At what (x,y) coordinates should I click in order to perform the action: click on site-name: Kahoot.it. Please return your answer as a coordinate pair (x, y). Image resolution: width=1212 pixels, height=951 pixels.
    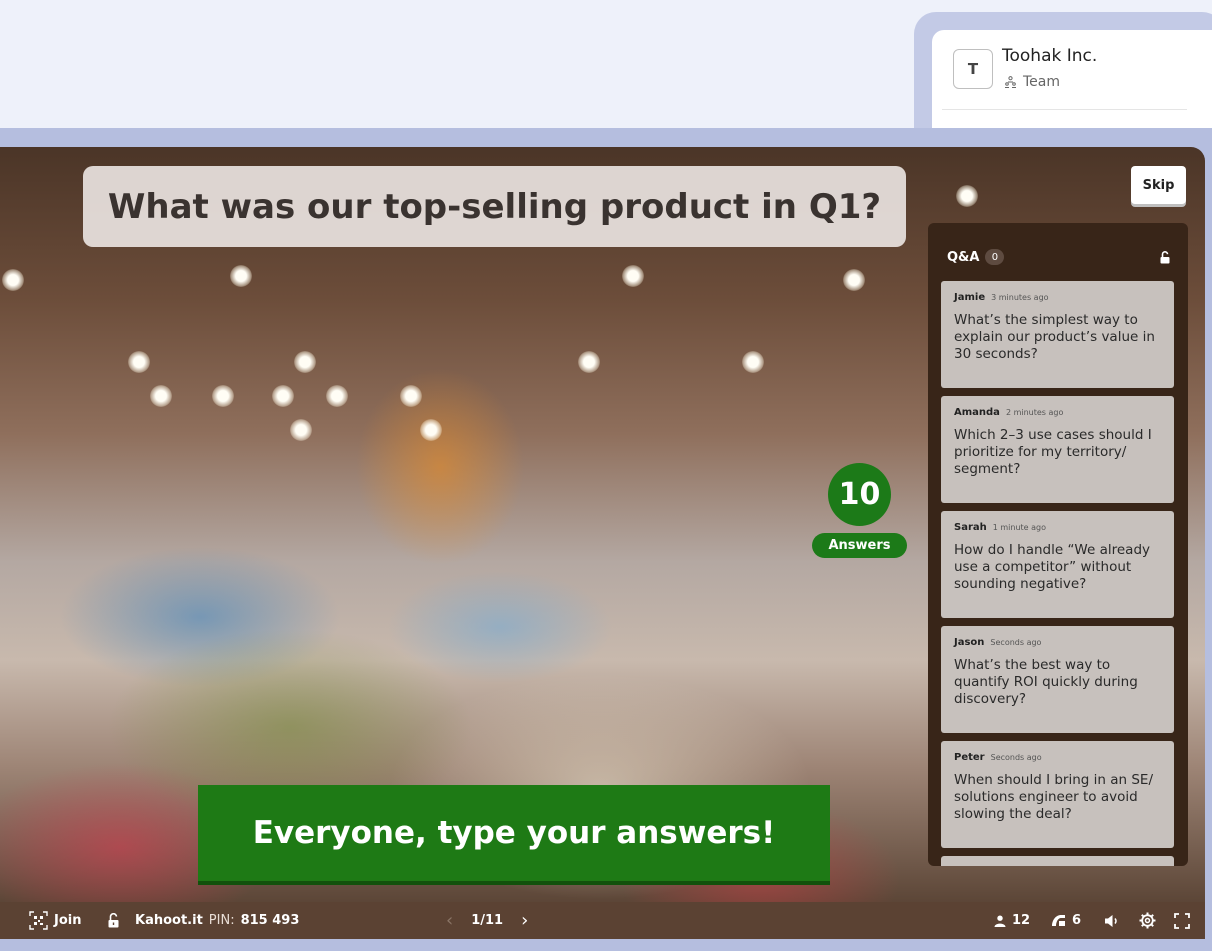
    Looking at the image, I should click on (169, 920).